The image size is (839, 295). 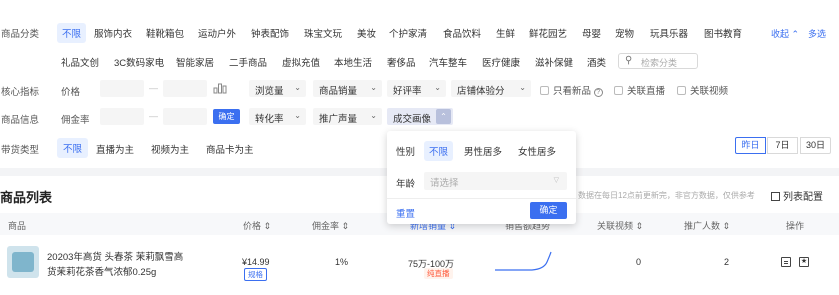 I want to click on popup-confirm-button: 确定, so click(x=548, y=210).